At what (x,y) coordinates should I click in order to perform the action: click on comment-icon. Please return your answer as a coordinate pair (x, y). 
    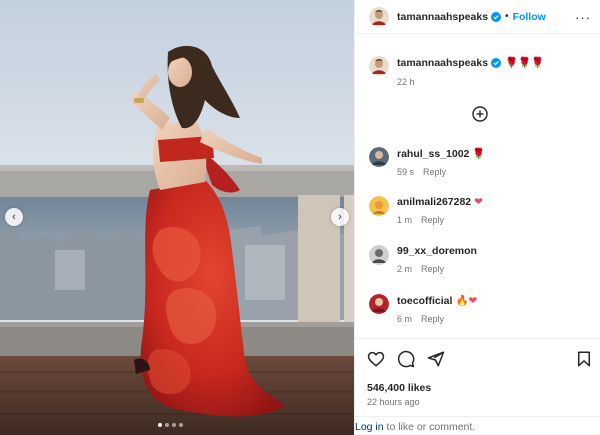
    Looking at the image, I should click on (406, 359).